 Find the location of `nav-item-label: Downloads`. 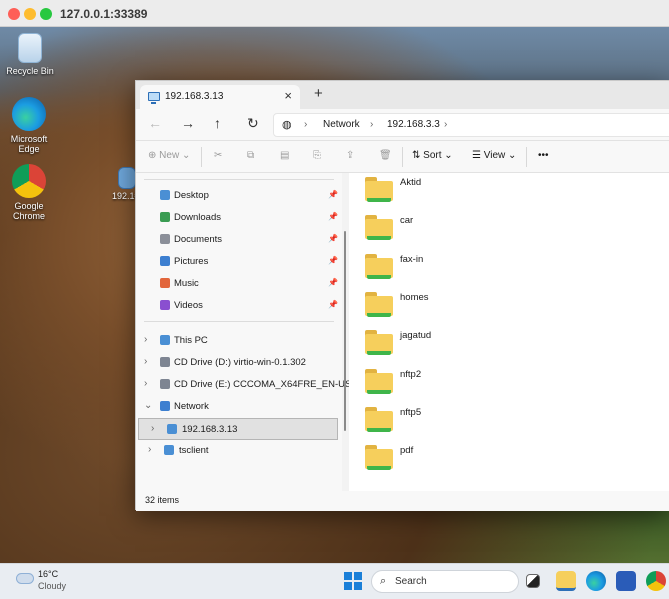

nav-item-label: Downloads is located at coordinates (197, 217).